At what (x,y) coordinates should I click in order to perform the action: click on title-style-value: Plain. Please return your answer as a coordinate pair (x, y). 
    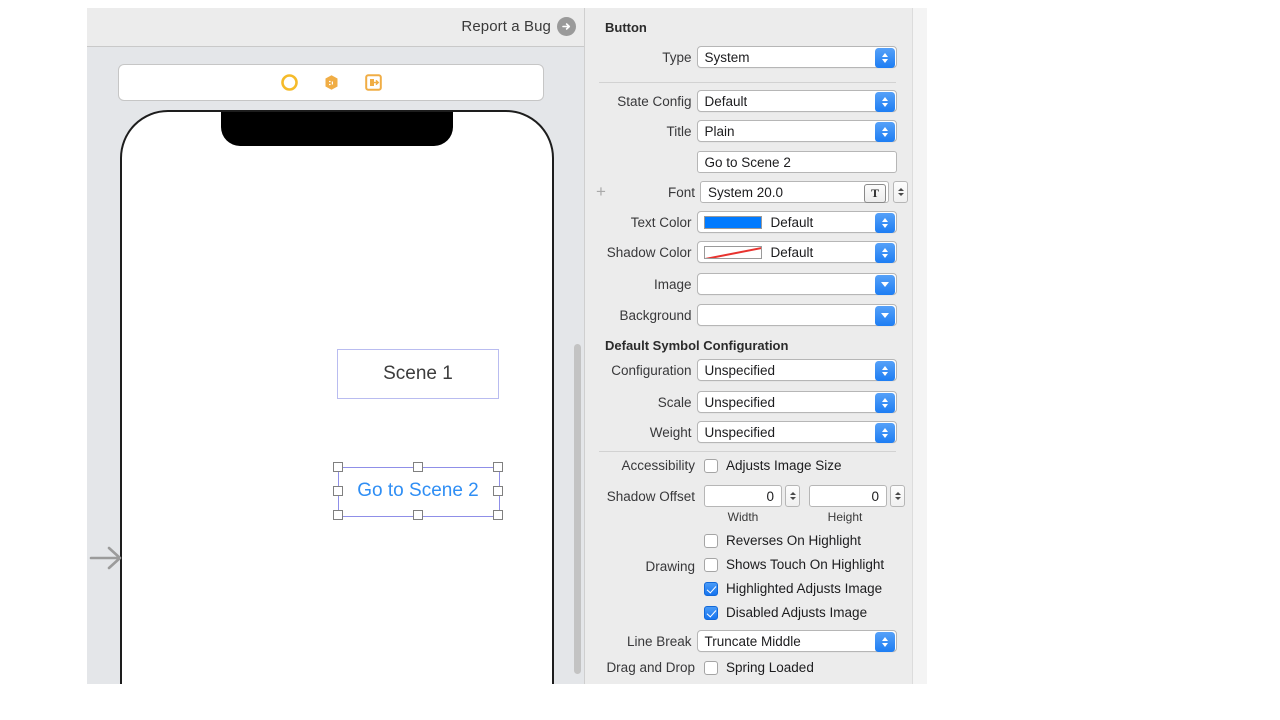
    Looking at the image, I should click on (719, 131).